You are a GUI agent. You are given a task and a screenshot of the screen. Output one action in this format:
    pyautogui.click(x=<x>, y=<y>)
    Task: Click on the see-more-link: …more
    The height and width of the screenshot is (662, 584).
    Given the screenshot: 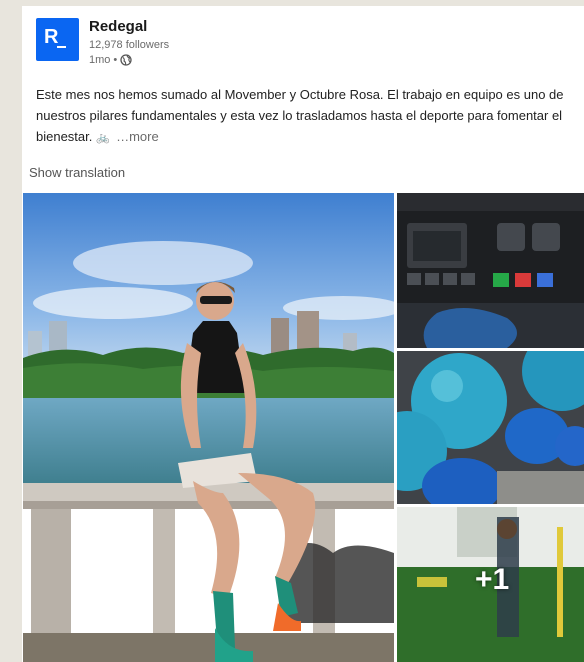 What is the action you would take?
    pyautogui.click(x=137, y=136)
    